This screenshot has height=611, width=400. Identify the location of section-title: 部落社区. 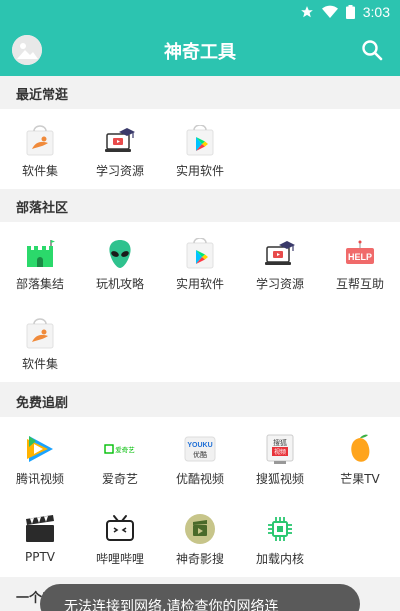
(42, 208).